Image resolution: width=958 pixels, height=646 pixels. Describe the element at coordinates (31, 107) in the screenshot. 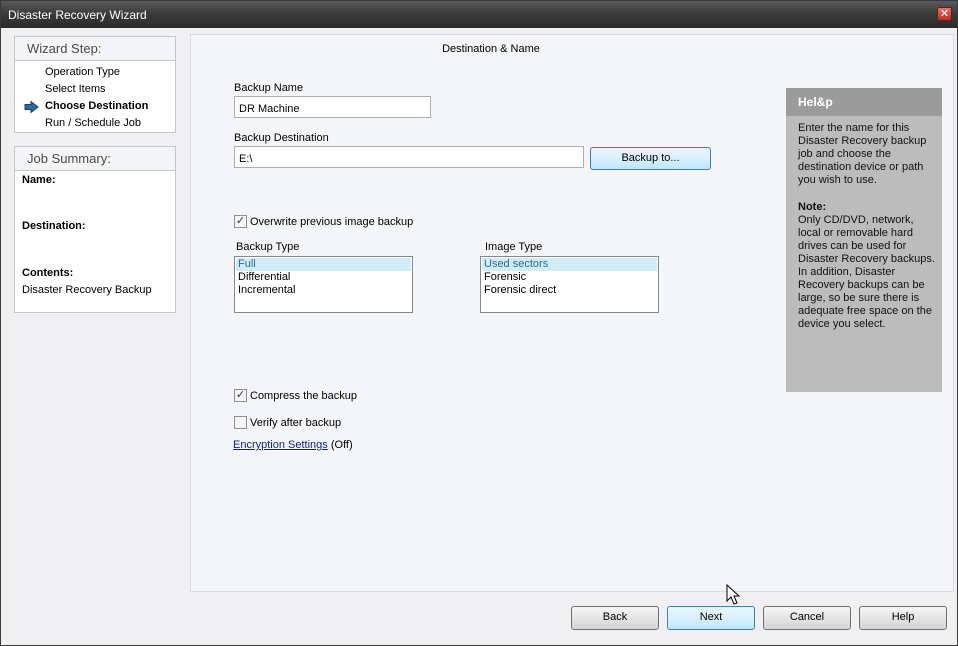

I see `current-step-arrow-icon` at that location.